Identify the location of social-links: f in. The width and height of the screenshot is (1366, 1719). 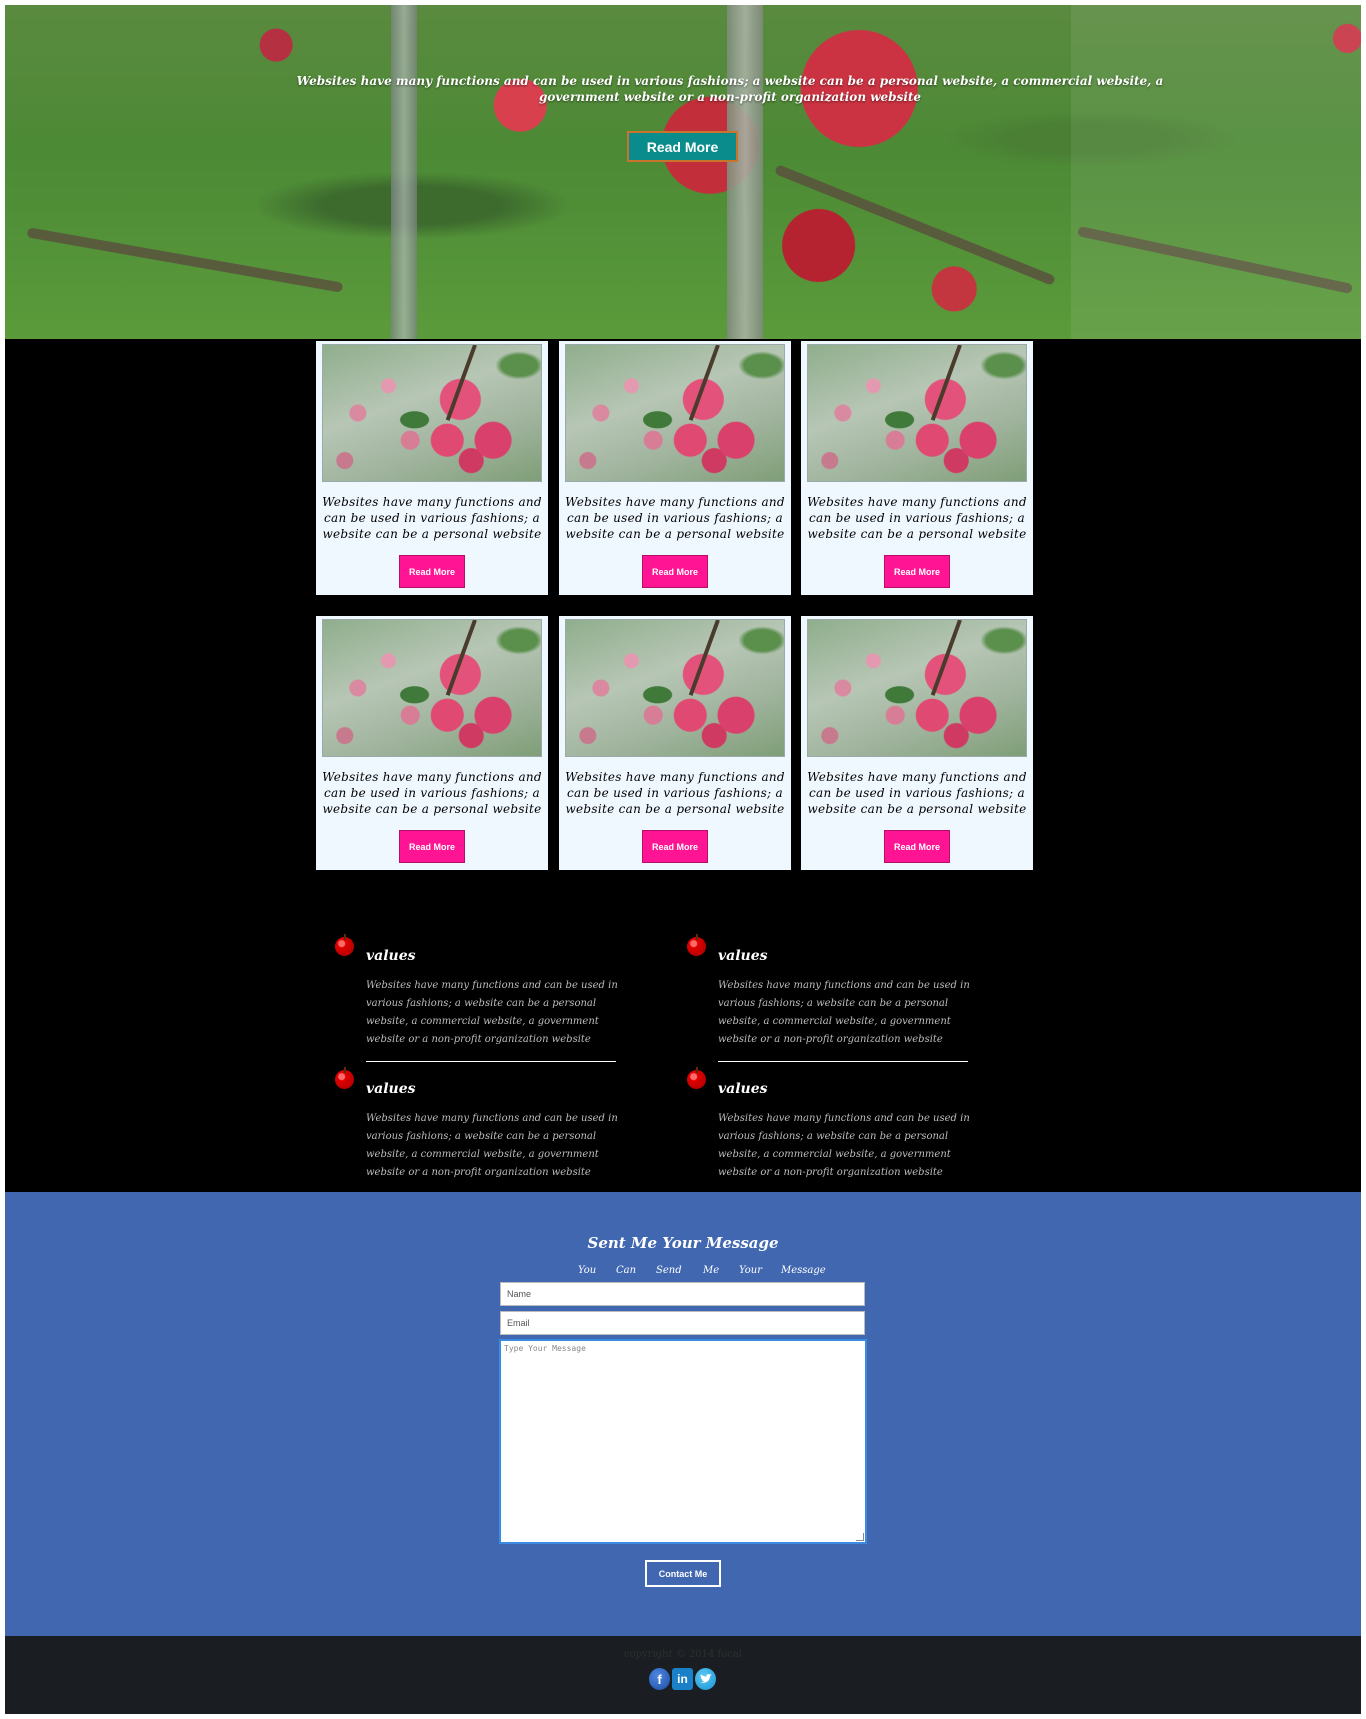
(682, 1679).